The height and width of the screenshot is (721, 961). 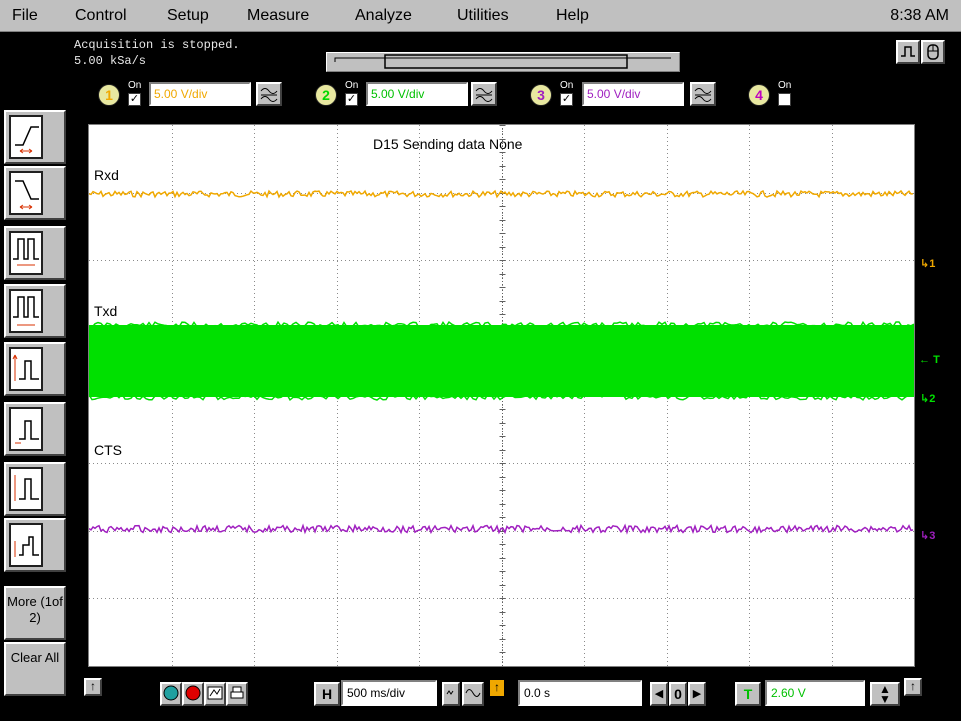 I want to click on channel-1-spinner, so click(x=269, y=94).